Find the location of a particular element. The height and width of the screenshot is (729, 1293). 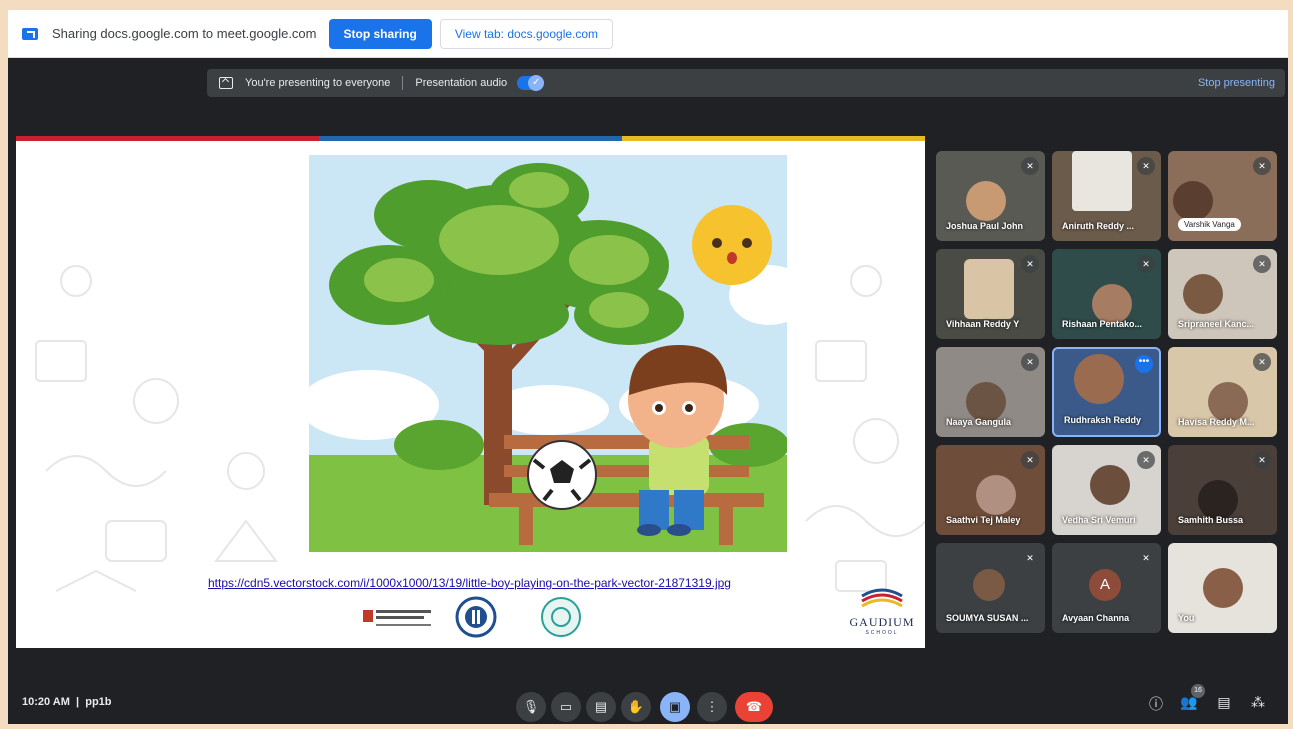

divider is located at coordinates (403, 83).